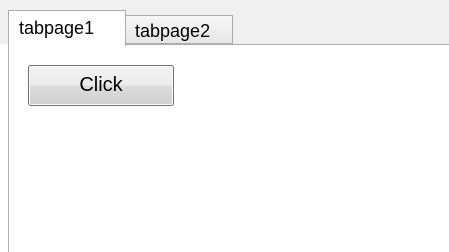 The height and width of the screenshot is (252, 449). What do you see at coordinates (67, 28) in the screenshot?
I see `tab-tabpage1: tabpage1` at bounding box center [67, 28].